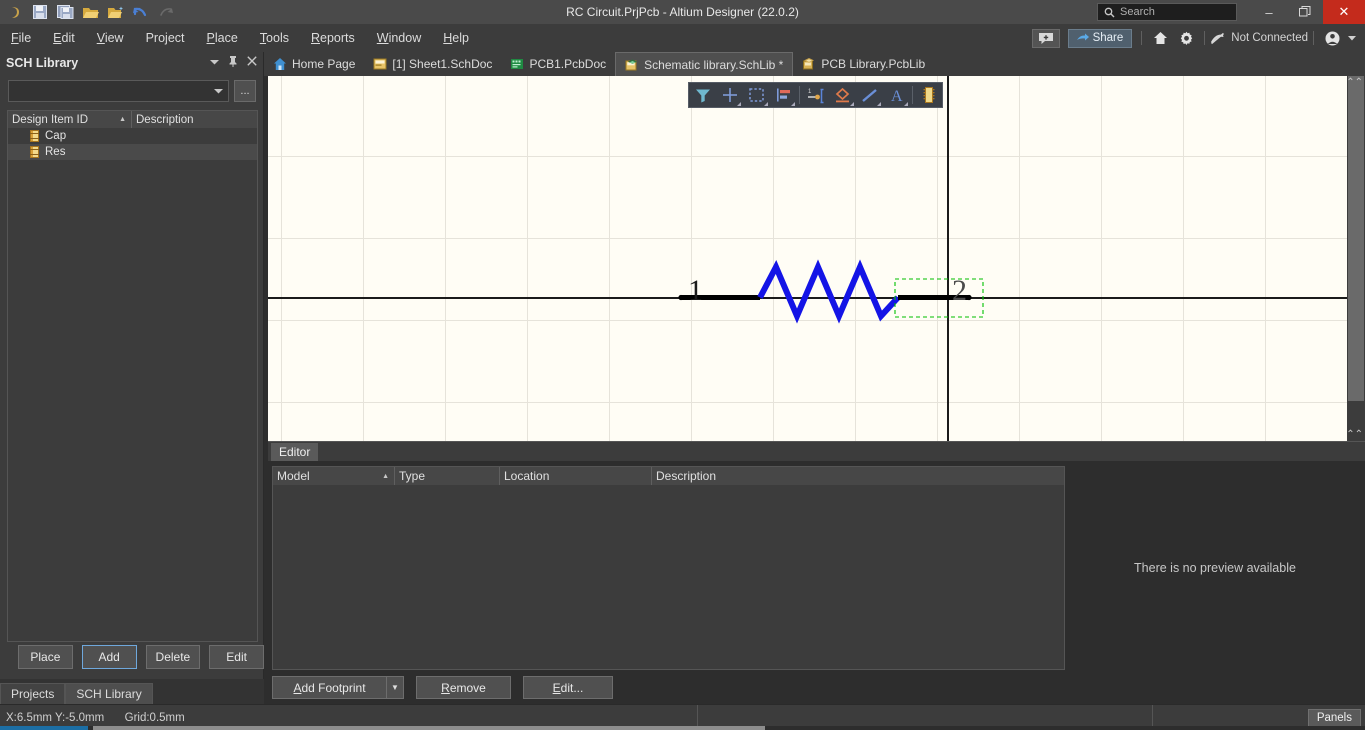 This screenshot has width=1365, height=730. I want to click on add-footprint-button: Add Footprint, so click(329, 687).